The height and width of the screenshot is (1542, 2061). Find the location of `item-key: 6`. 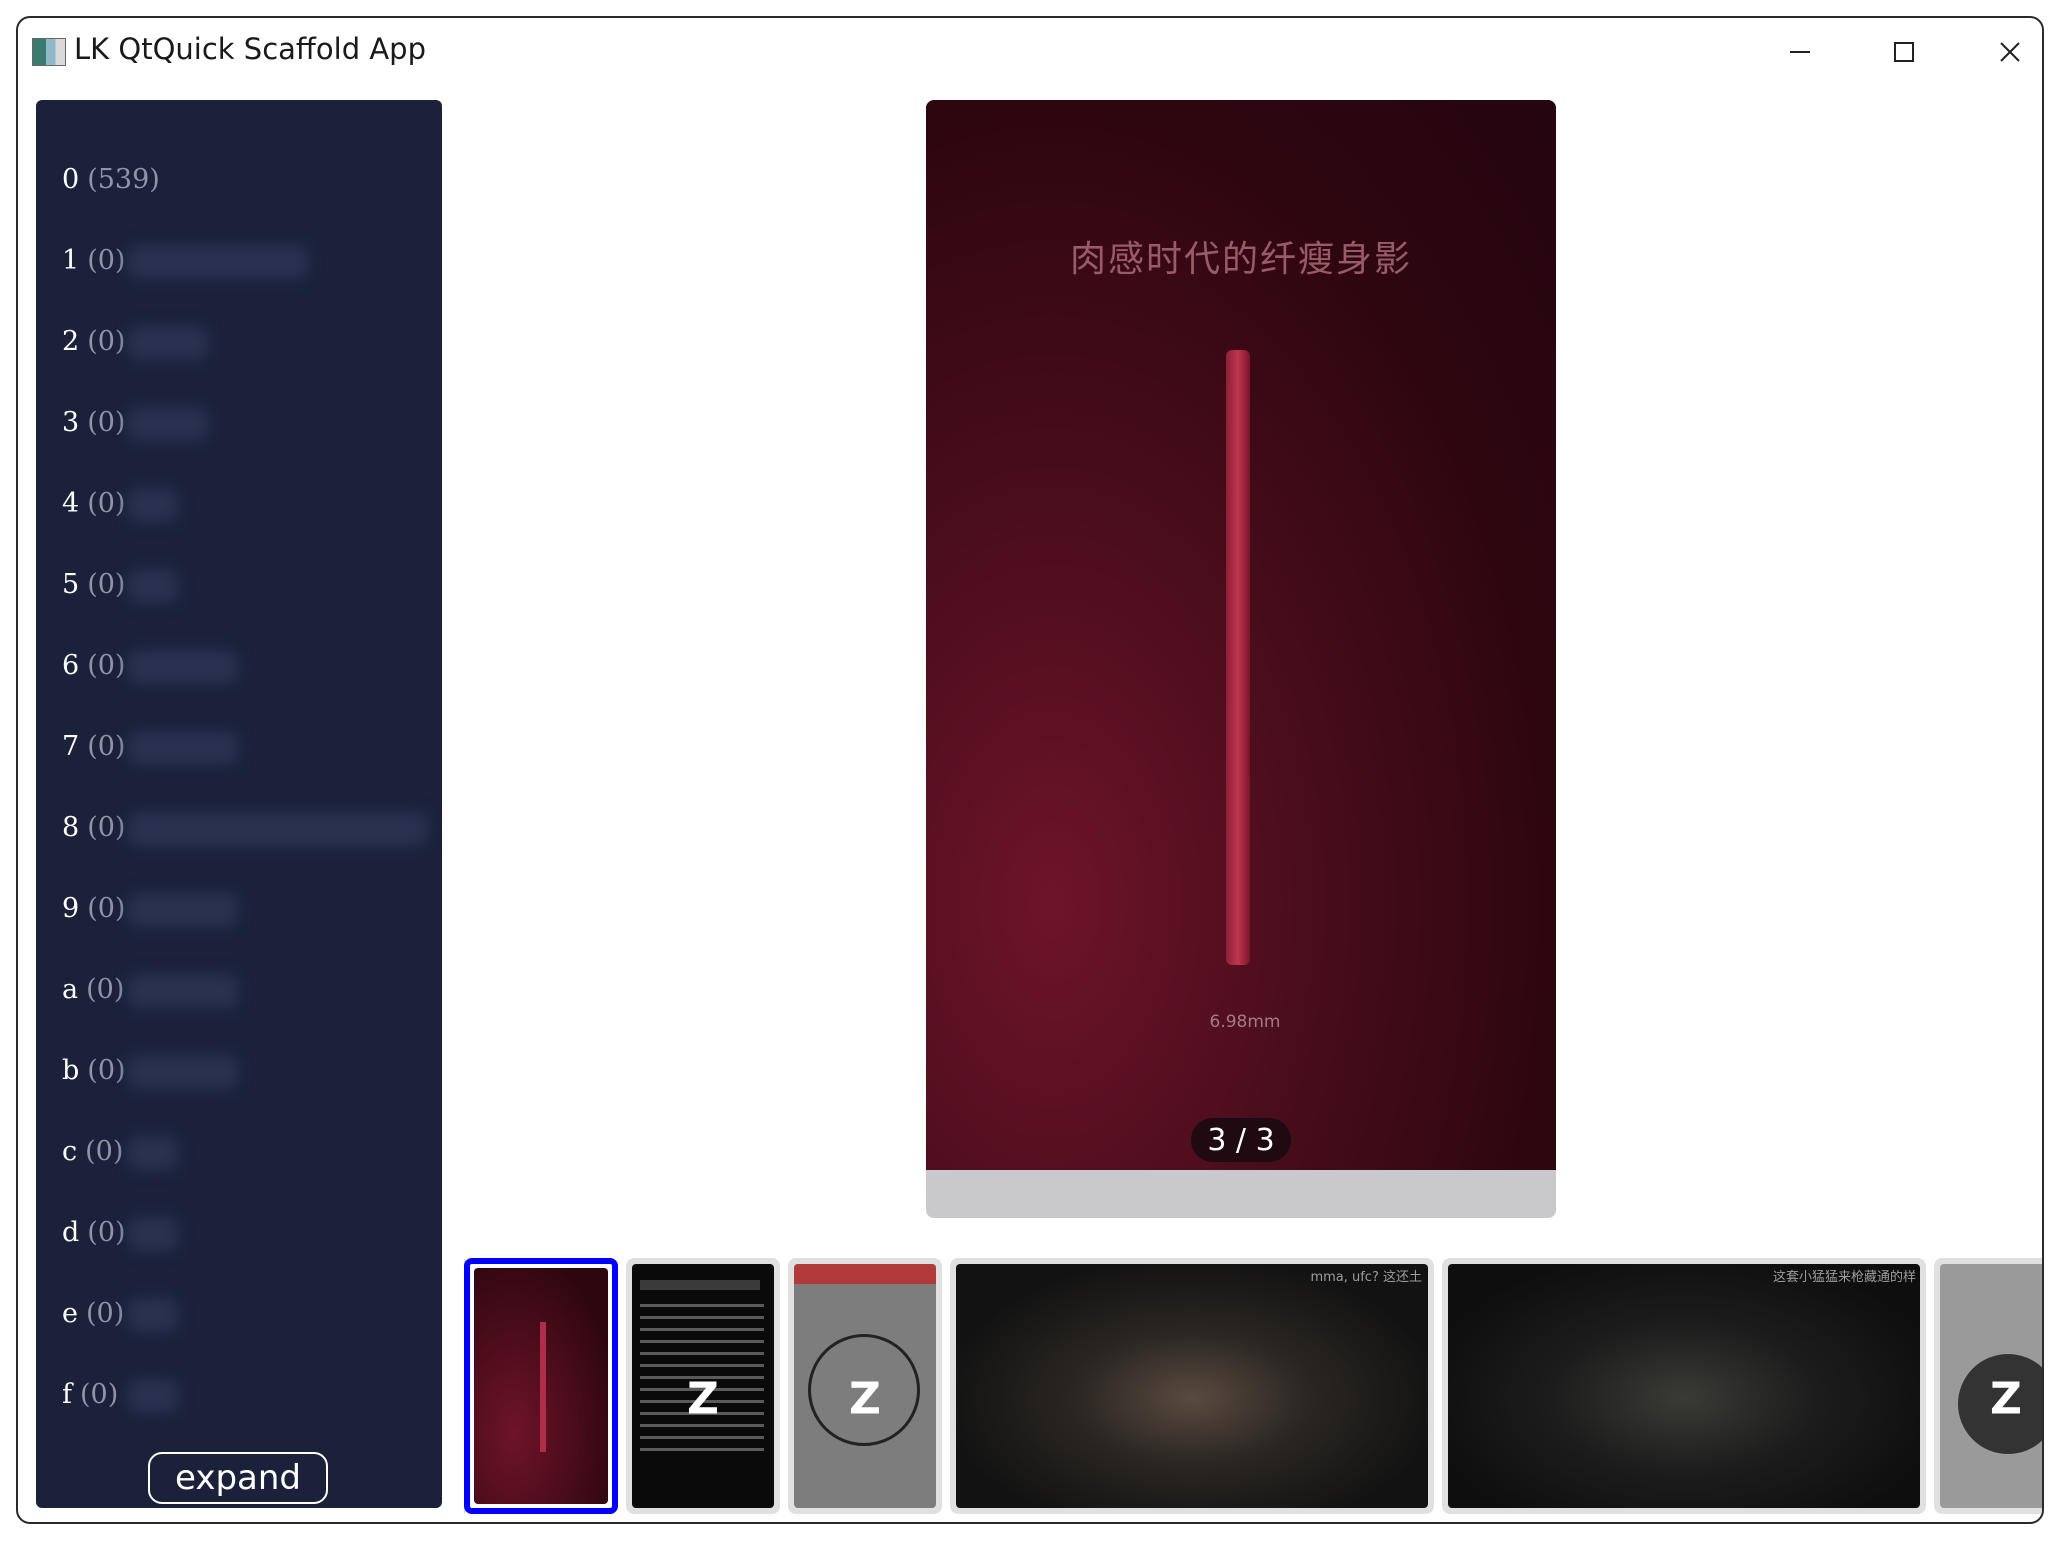

item-key: 6 is located at coordinates (71, 665).